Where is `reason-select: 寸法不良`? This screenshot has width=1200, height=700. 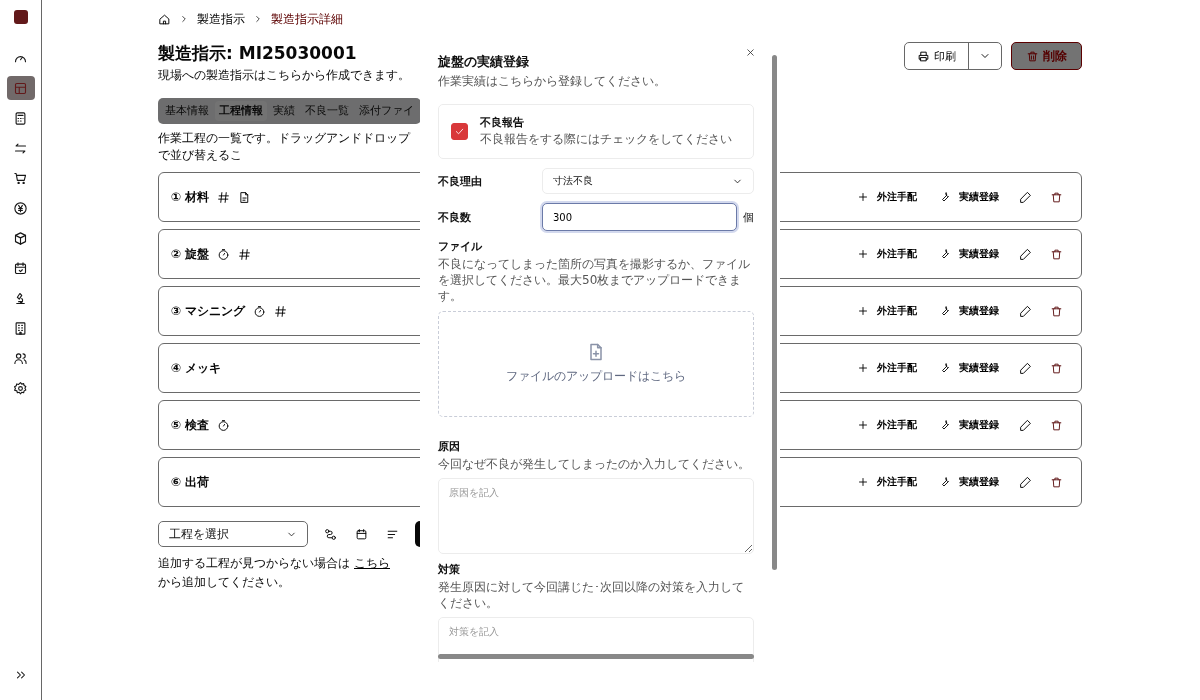 reason-select: 寸法不良 is located at coordinates (648, 181).